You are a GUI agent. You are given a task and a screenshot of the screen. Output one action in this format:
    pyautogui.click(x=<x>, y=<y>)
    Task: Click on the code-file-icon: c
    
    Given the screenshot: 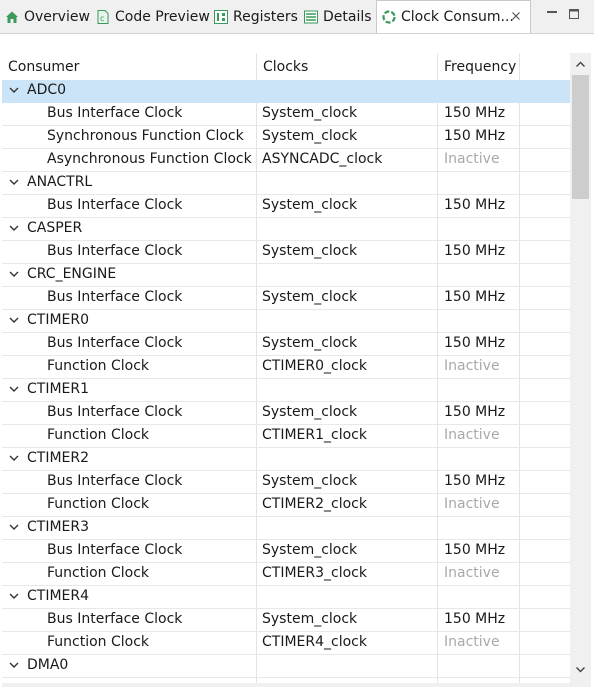 What is the action you would take?
    pyautogui.click(x=103, y=17)
    